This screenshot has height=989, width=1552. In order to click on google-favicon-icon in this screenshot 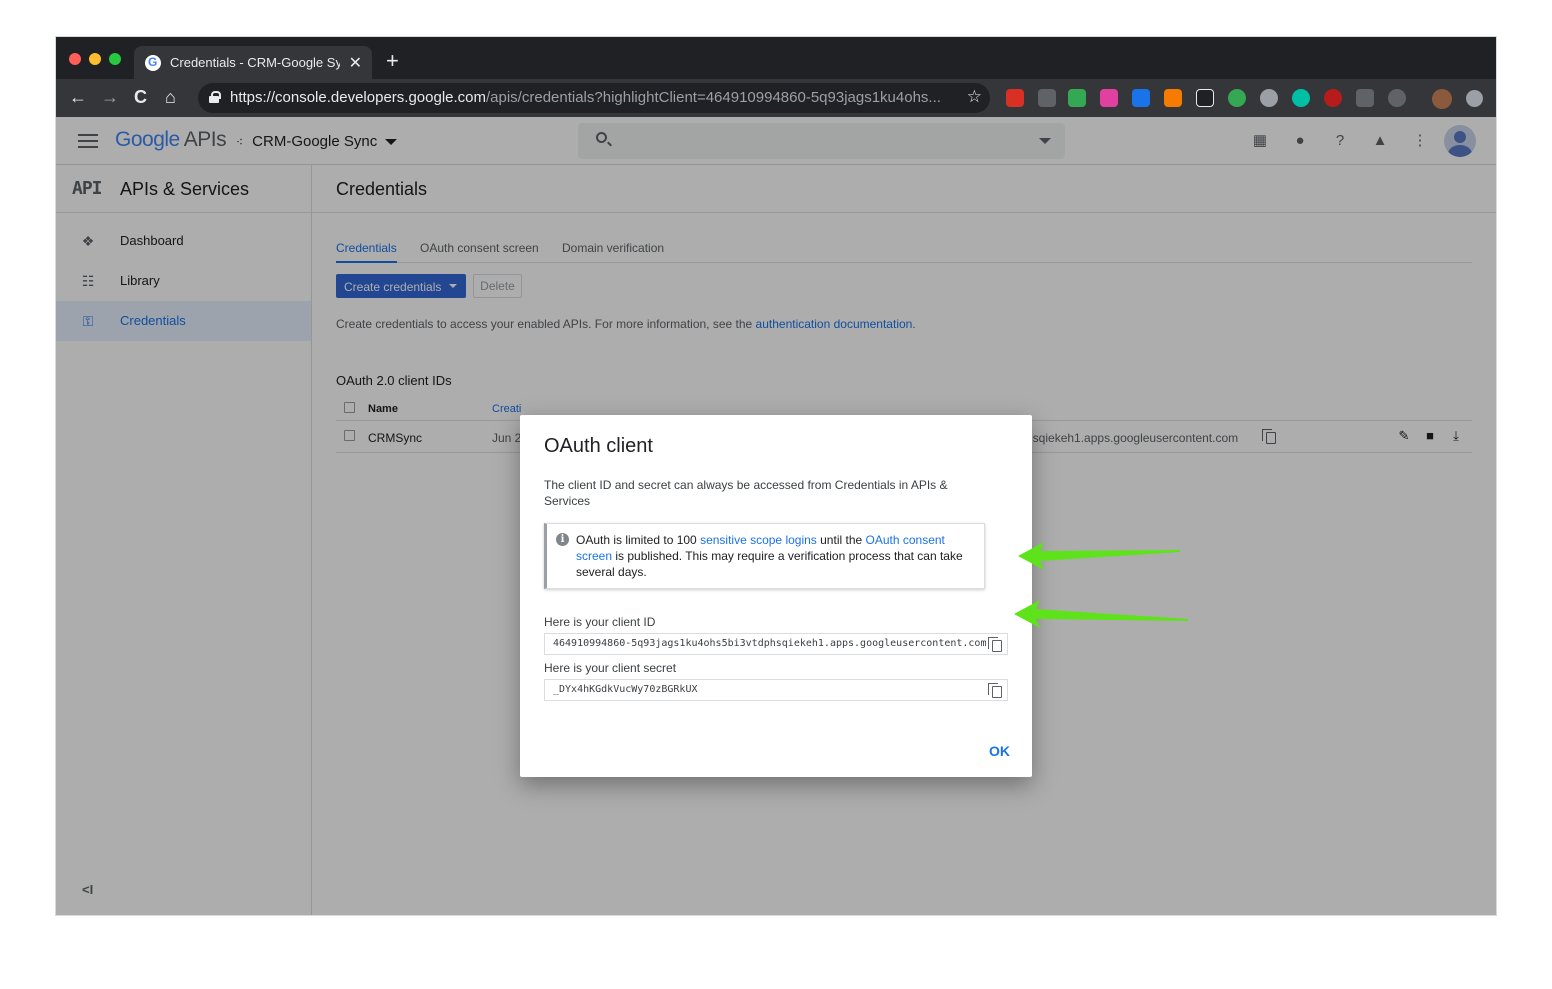, I will do `click(153, 63)`.